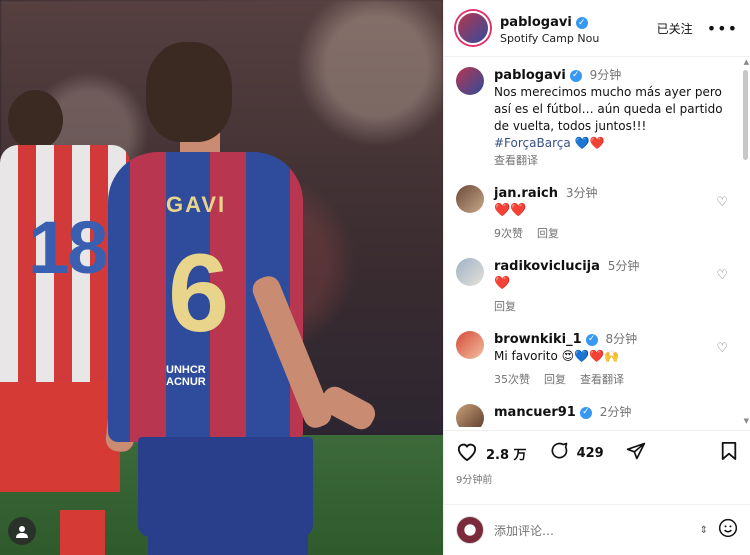 This screenshot has width=750, height=555. What do you see at coordinates (530, 75) in the screenshot?
I see `caption-username: pablogavi` at bounding box center [530, 75].